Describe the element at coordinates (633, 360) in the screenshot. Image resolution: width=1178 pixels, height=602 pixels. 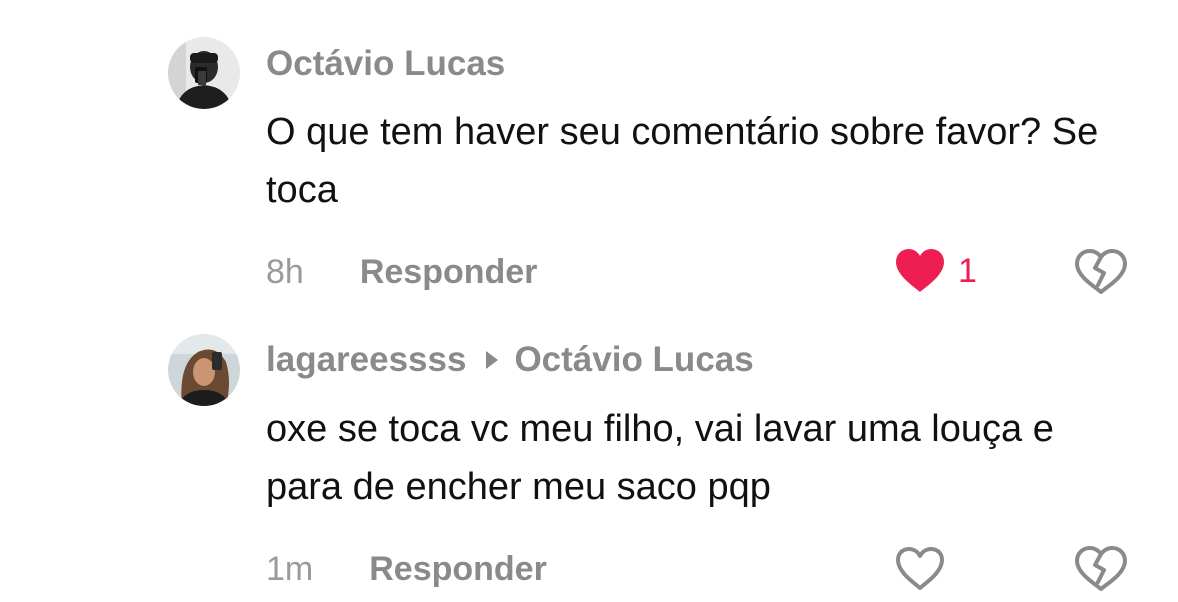
I see `reply-to-author: Octávio Lucas` at that location.